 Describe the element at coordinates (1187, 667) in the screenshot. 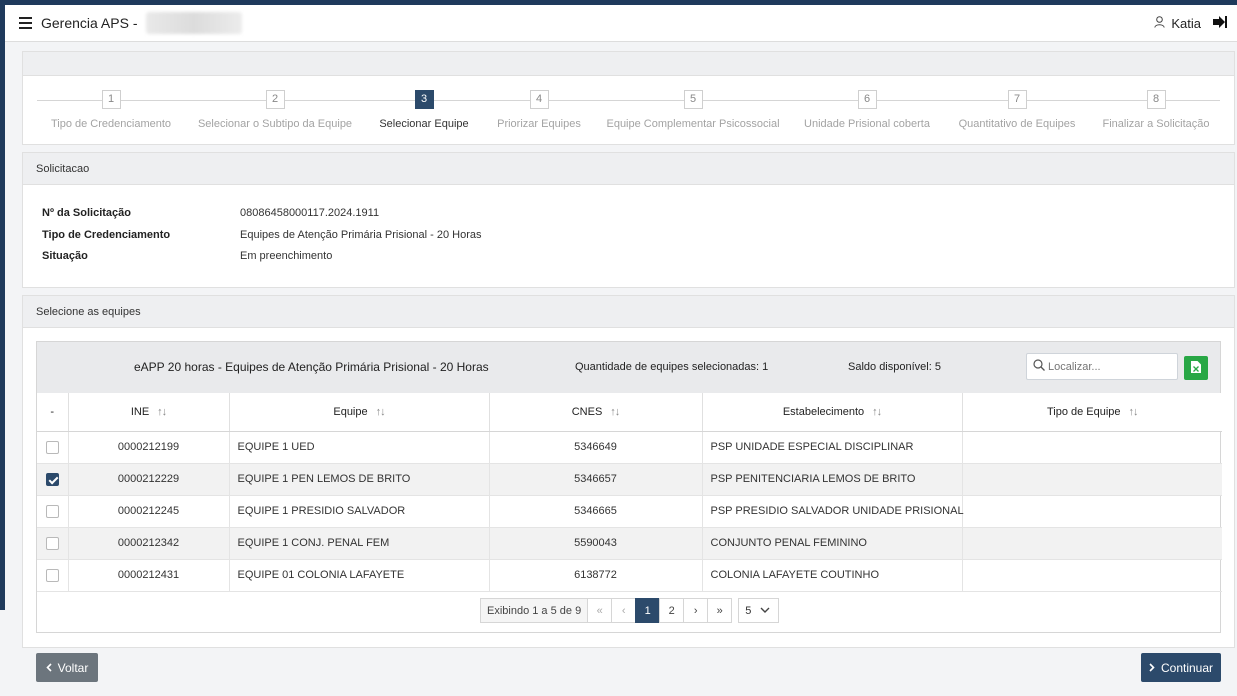

I see `continue-button-label: Continuar` at that location.